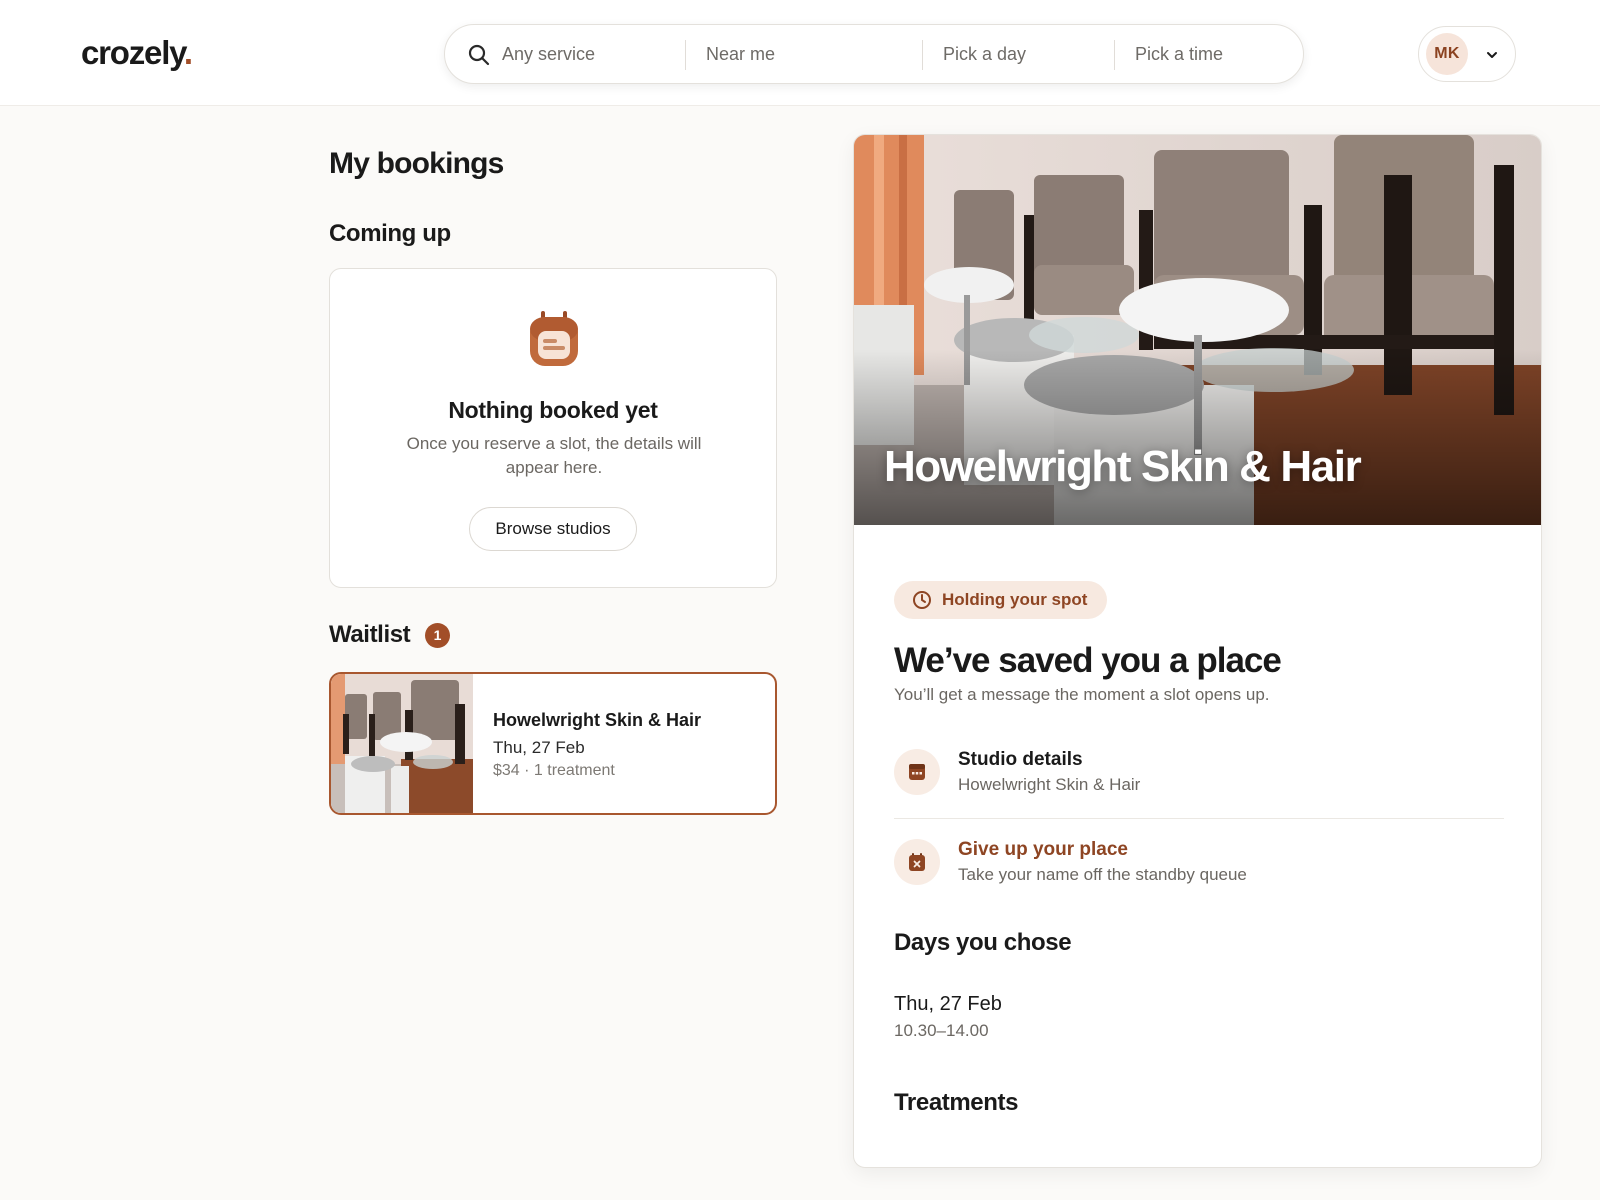  Describe the element at coordinates (479, 55) in the screenshot. I see `search-icon` at that location.